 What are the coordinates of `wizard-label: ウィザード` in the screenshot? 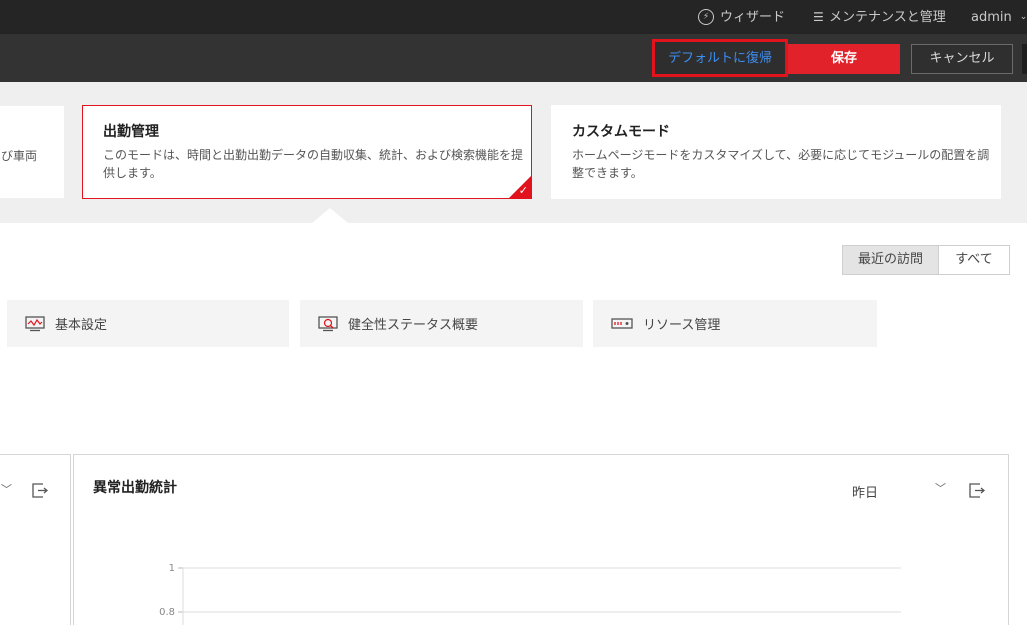 It's located at (753, 17).